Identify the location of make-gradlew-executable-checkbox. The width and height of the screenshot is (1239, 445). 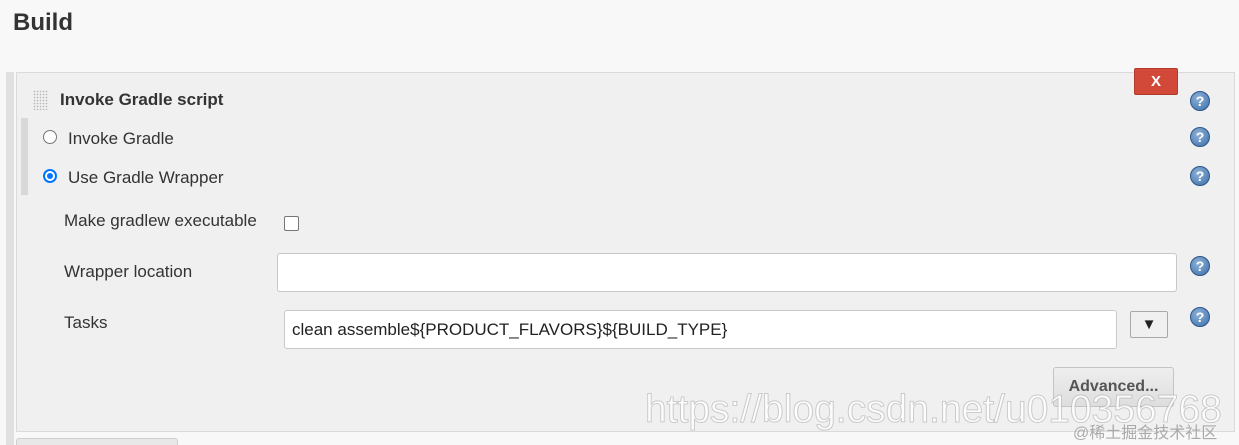
(291, 223).